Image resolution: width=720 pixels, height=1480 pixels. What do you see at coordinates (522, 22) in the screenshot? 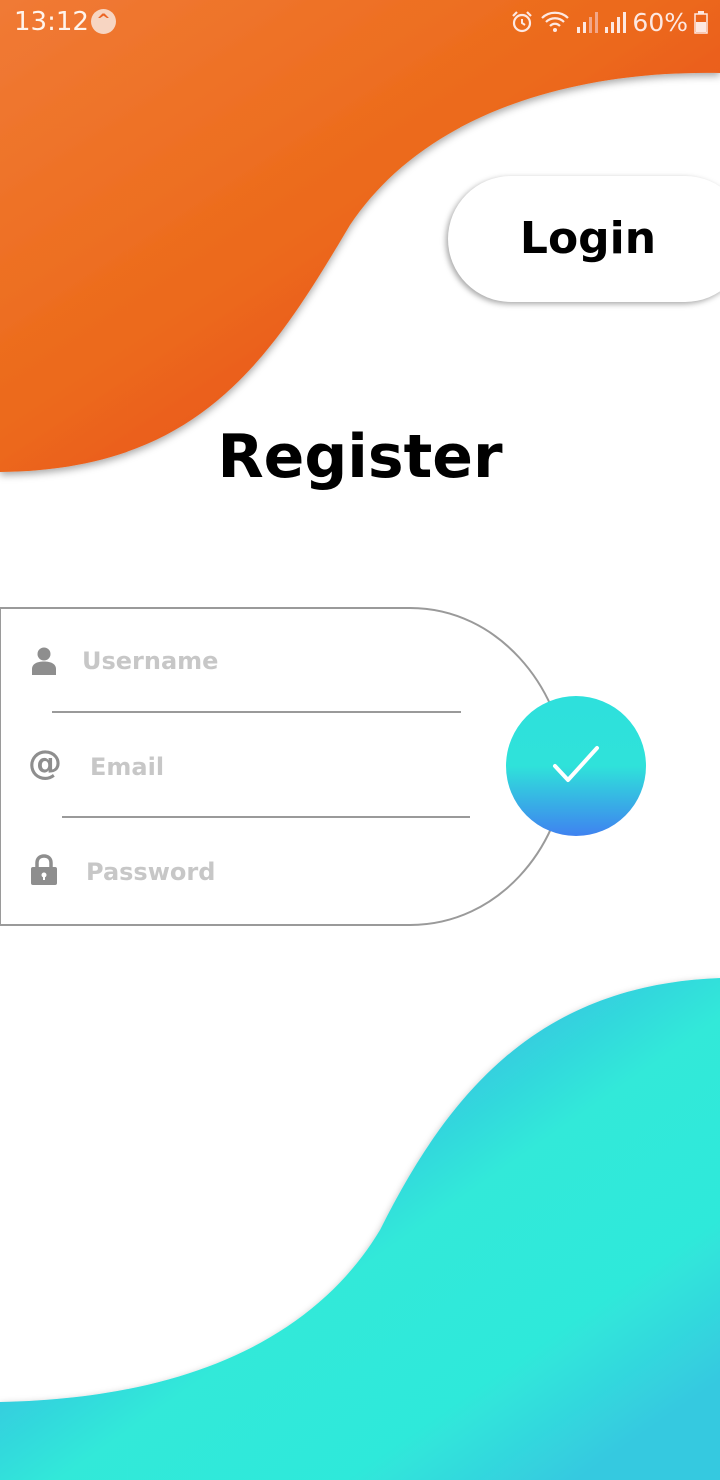
I see `alarm-icon` at bounding box center [522, 22].